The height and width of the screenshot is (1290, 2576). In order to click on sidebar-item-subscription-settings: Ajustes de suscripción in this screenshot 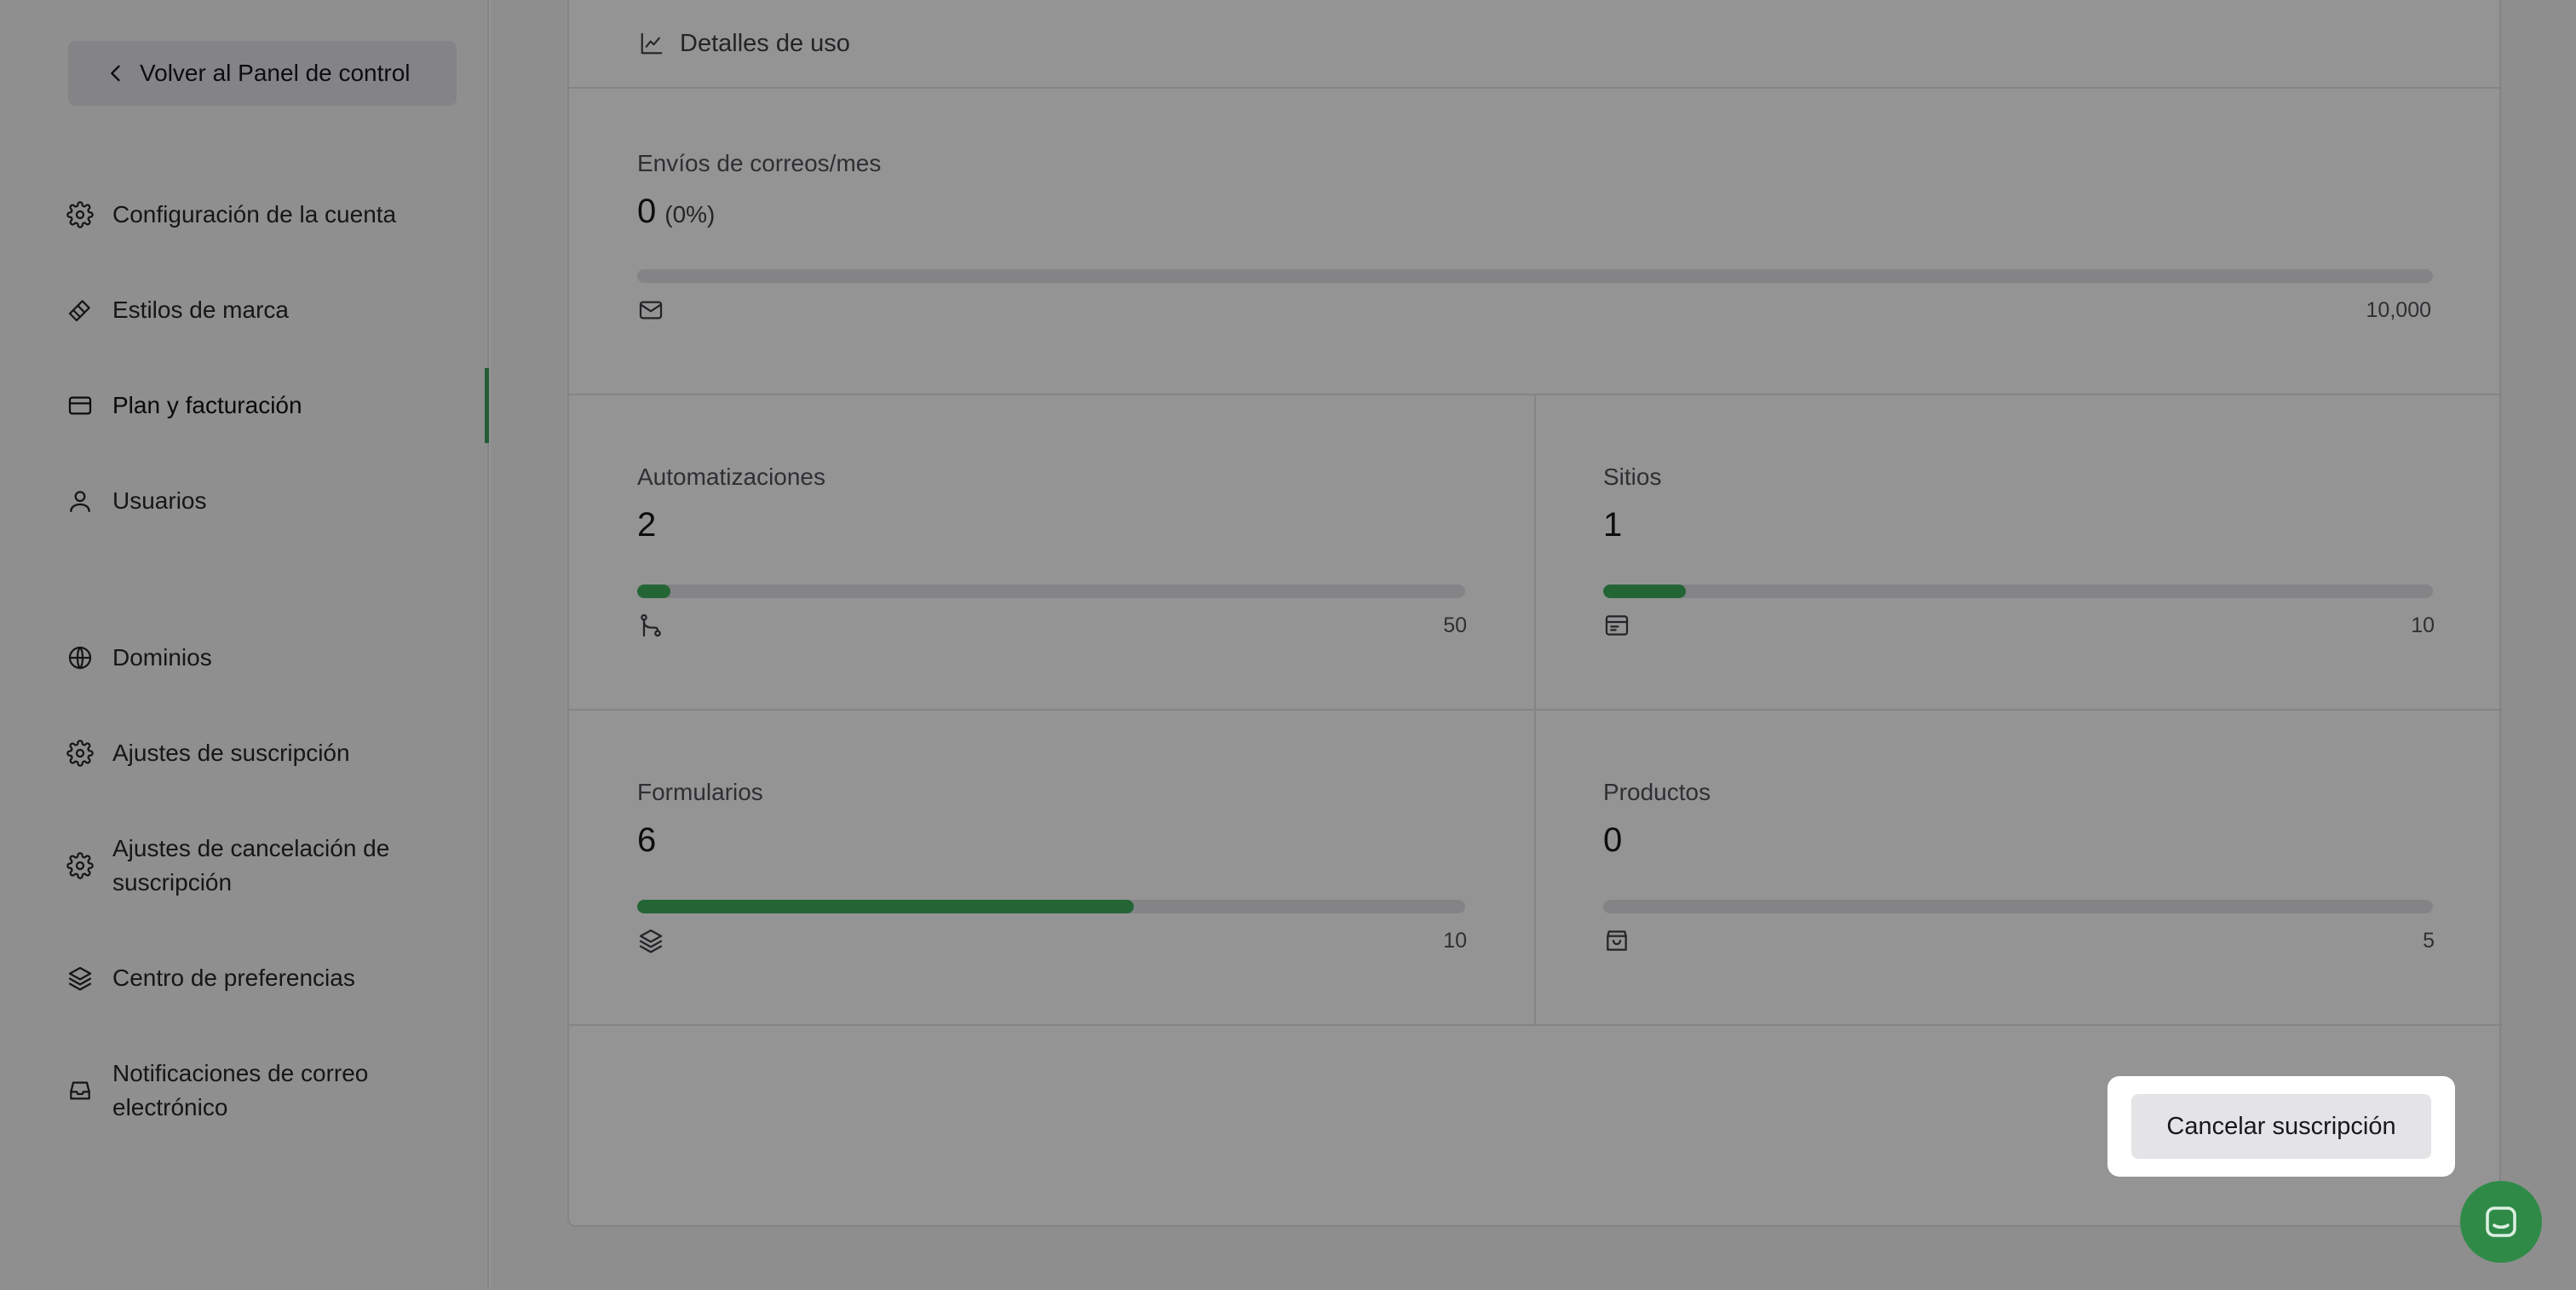, I will do `click(267, 753)`.